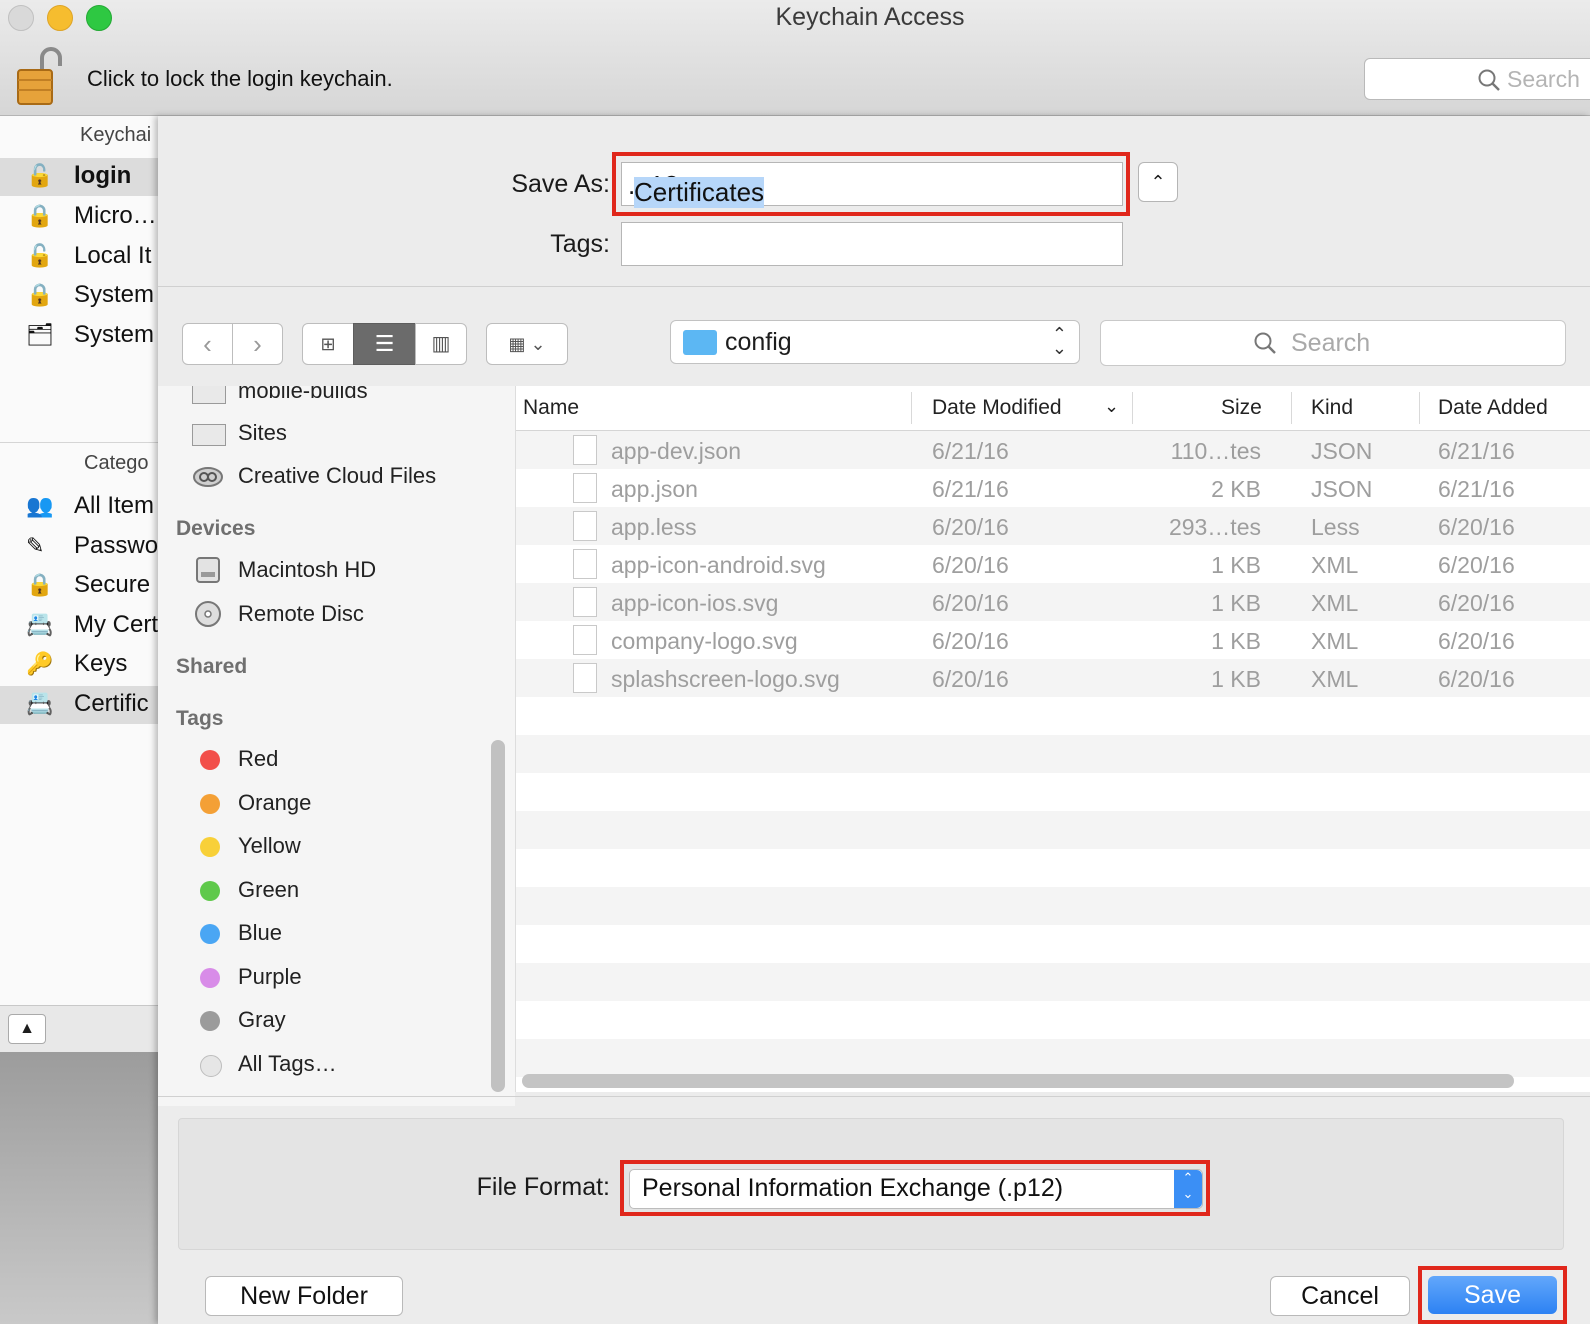 This screenshot has height=1324, width=1590. I want to click on padlock-icon: 🔒, so click(40, 294).